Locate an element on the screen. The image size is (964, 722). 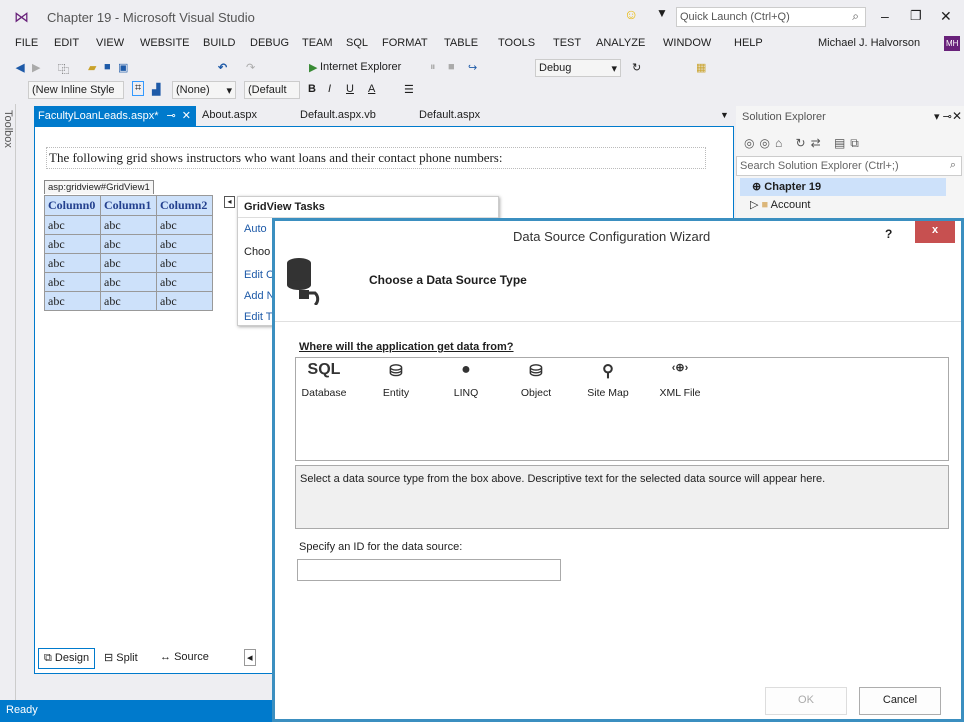
menu-analyze: ANALYZE is located at coordinates (620, 43).